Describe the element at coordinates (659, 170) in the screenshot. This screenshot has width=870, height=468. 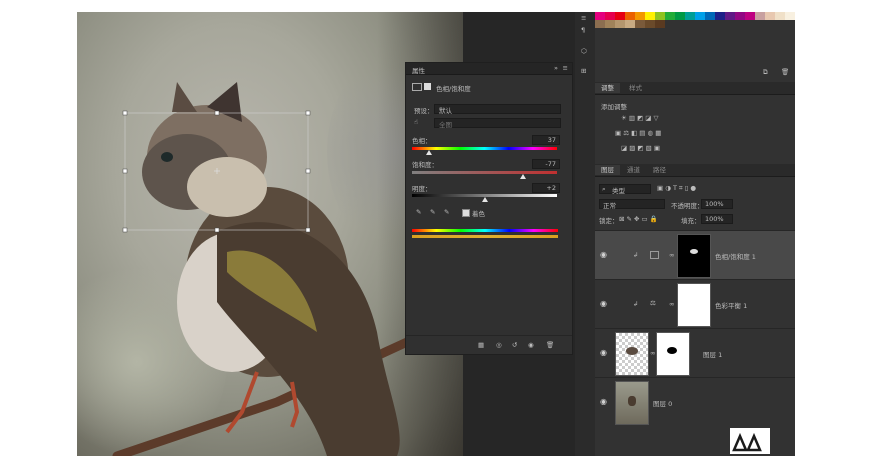
I see `tab-paths: 路径` at that location.